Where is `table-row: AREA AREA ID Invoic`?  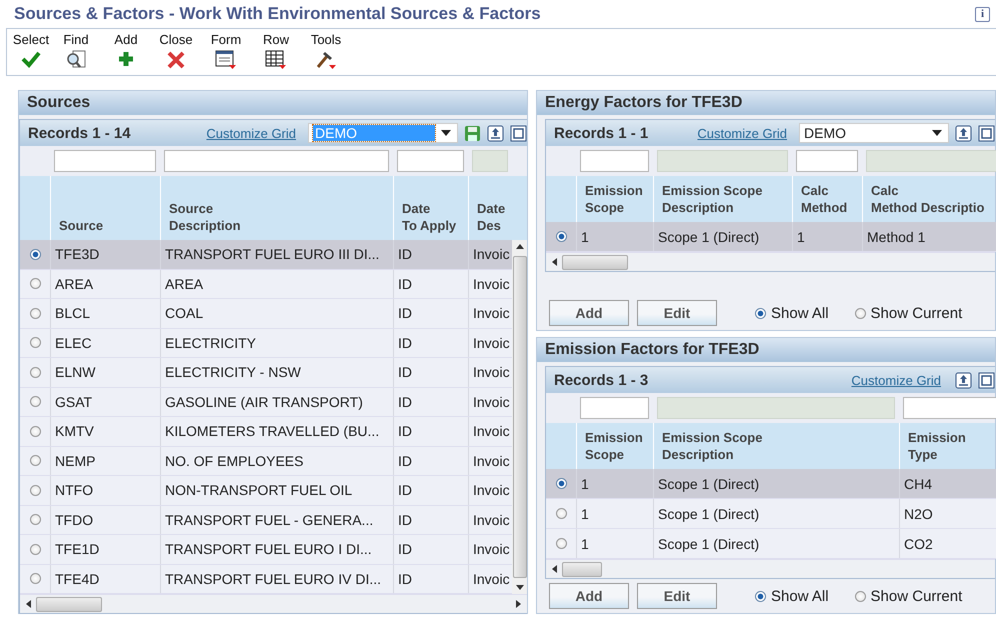
table-row: AREA AREA ID Invoic is located at coordinates (266, 284).